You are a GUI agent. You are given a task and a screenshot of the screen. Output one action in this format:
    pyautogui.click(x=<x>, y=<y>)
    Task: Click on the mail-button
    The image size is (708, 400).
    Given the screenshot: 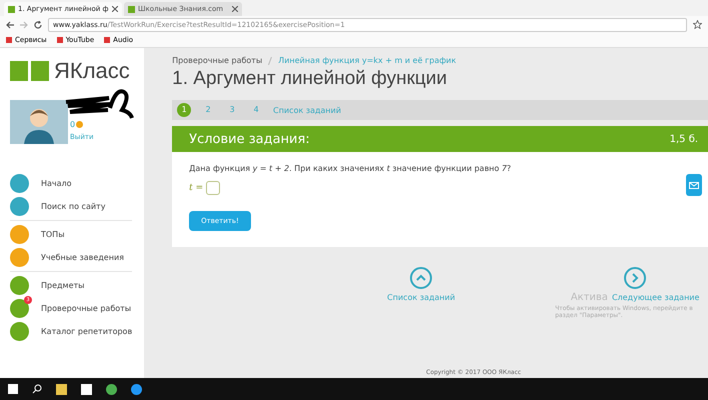 What is the action you would take?
    pyautogui.click(x=694, y=185)
    